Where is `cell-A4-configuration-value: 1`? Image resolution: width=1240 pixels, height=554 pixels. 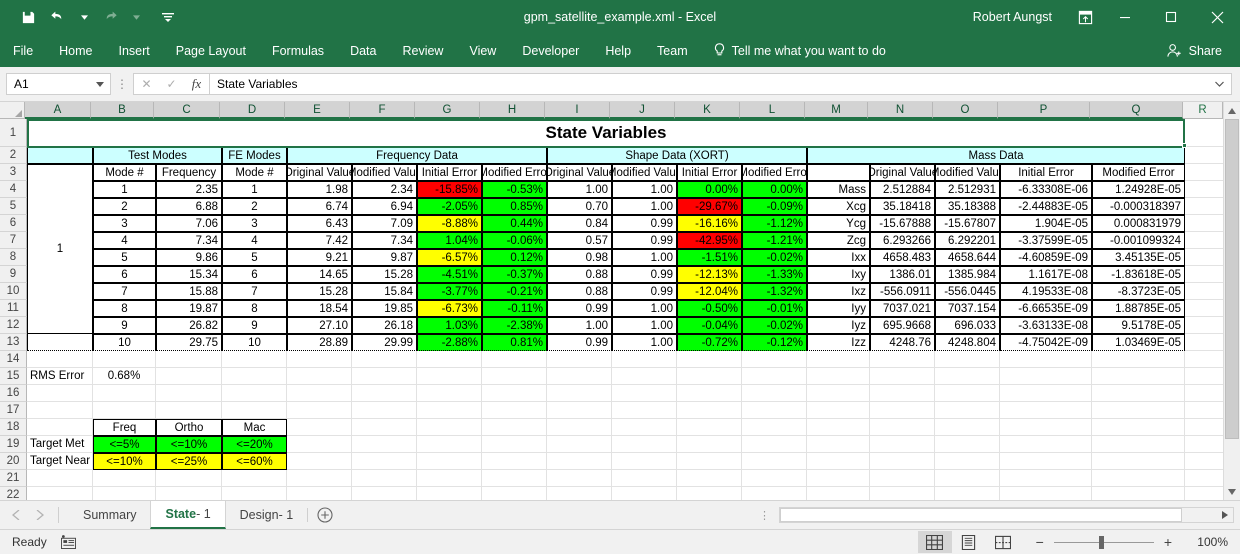
cell-A4-configuration-value: 1 is located at coordinates (60, 249).